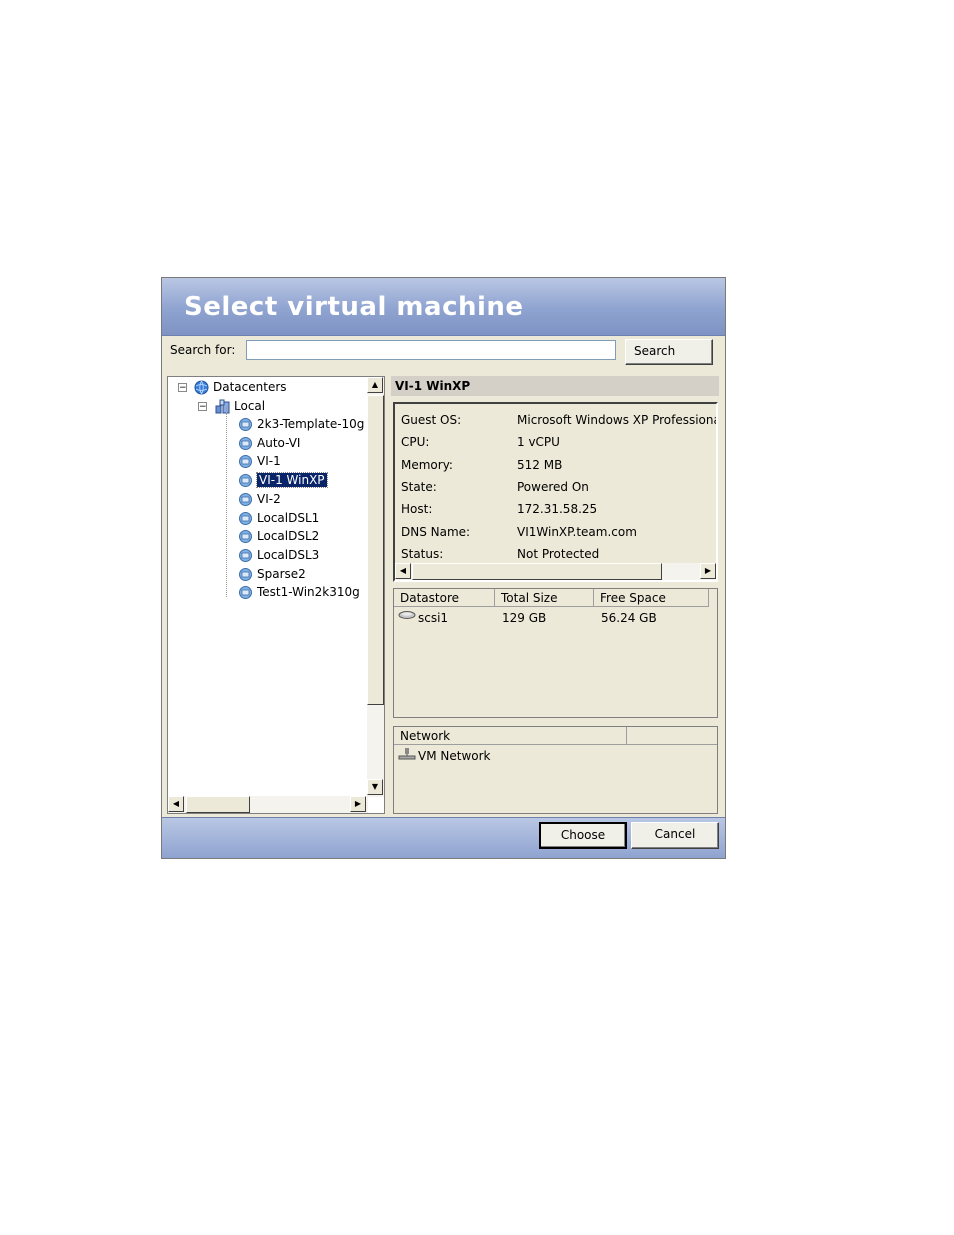 The height and width of the screenshot is (1235, 954). What do you see at coordinates (279, 442) in the screenshot?
I see `tree-item-label: Auto-VI` at bounding box center [279, 442].